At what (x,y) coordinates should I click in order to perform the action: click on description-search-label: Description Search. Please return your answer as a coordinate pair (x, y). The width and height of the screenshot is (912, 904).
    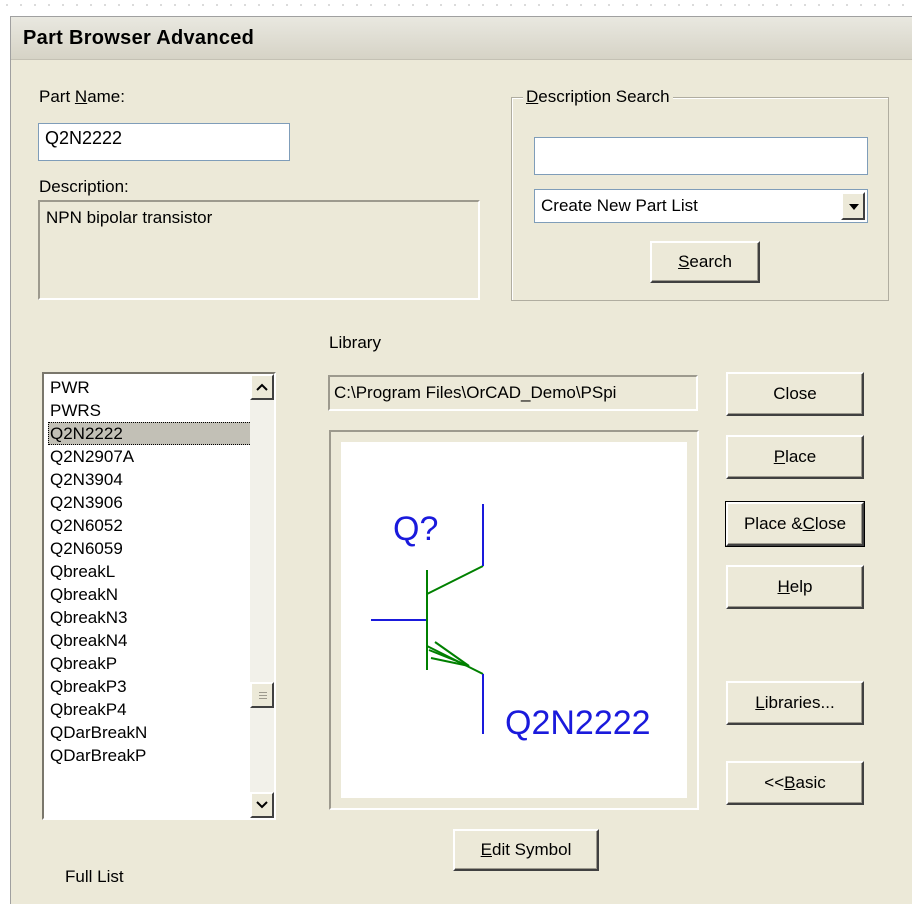
    Looking at the image, I should click on (598, 97).